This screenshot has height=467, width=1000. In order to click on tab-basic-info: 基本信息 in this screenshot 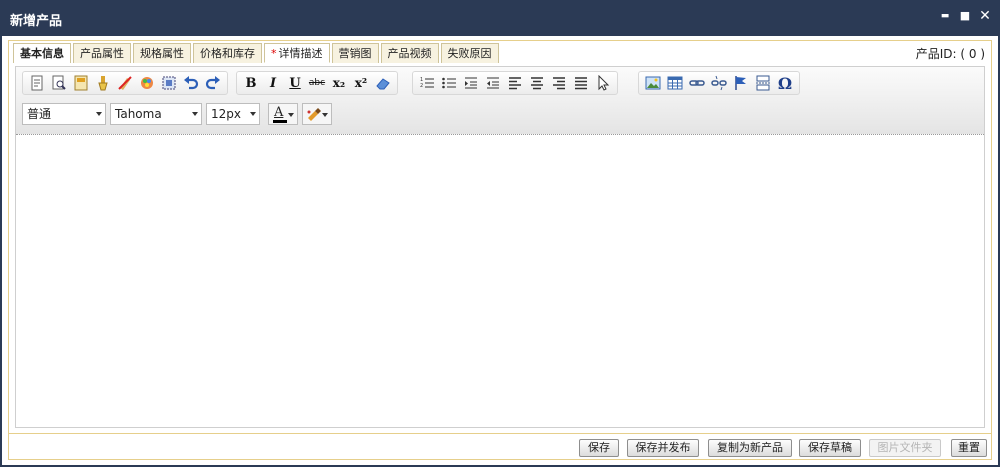, I will do `click(42, 53)`.